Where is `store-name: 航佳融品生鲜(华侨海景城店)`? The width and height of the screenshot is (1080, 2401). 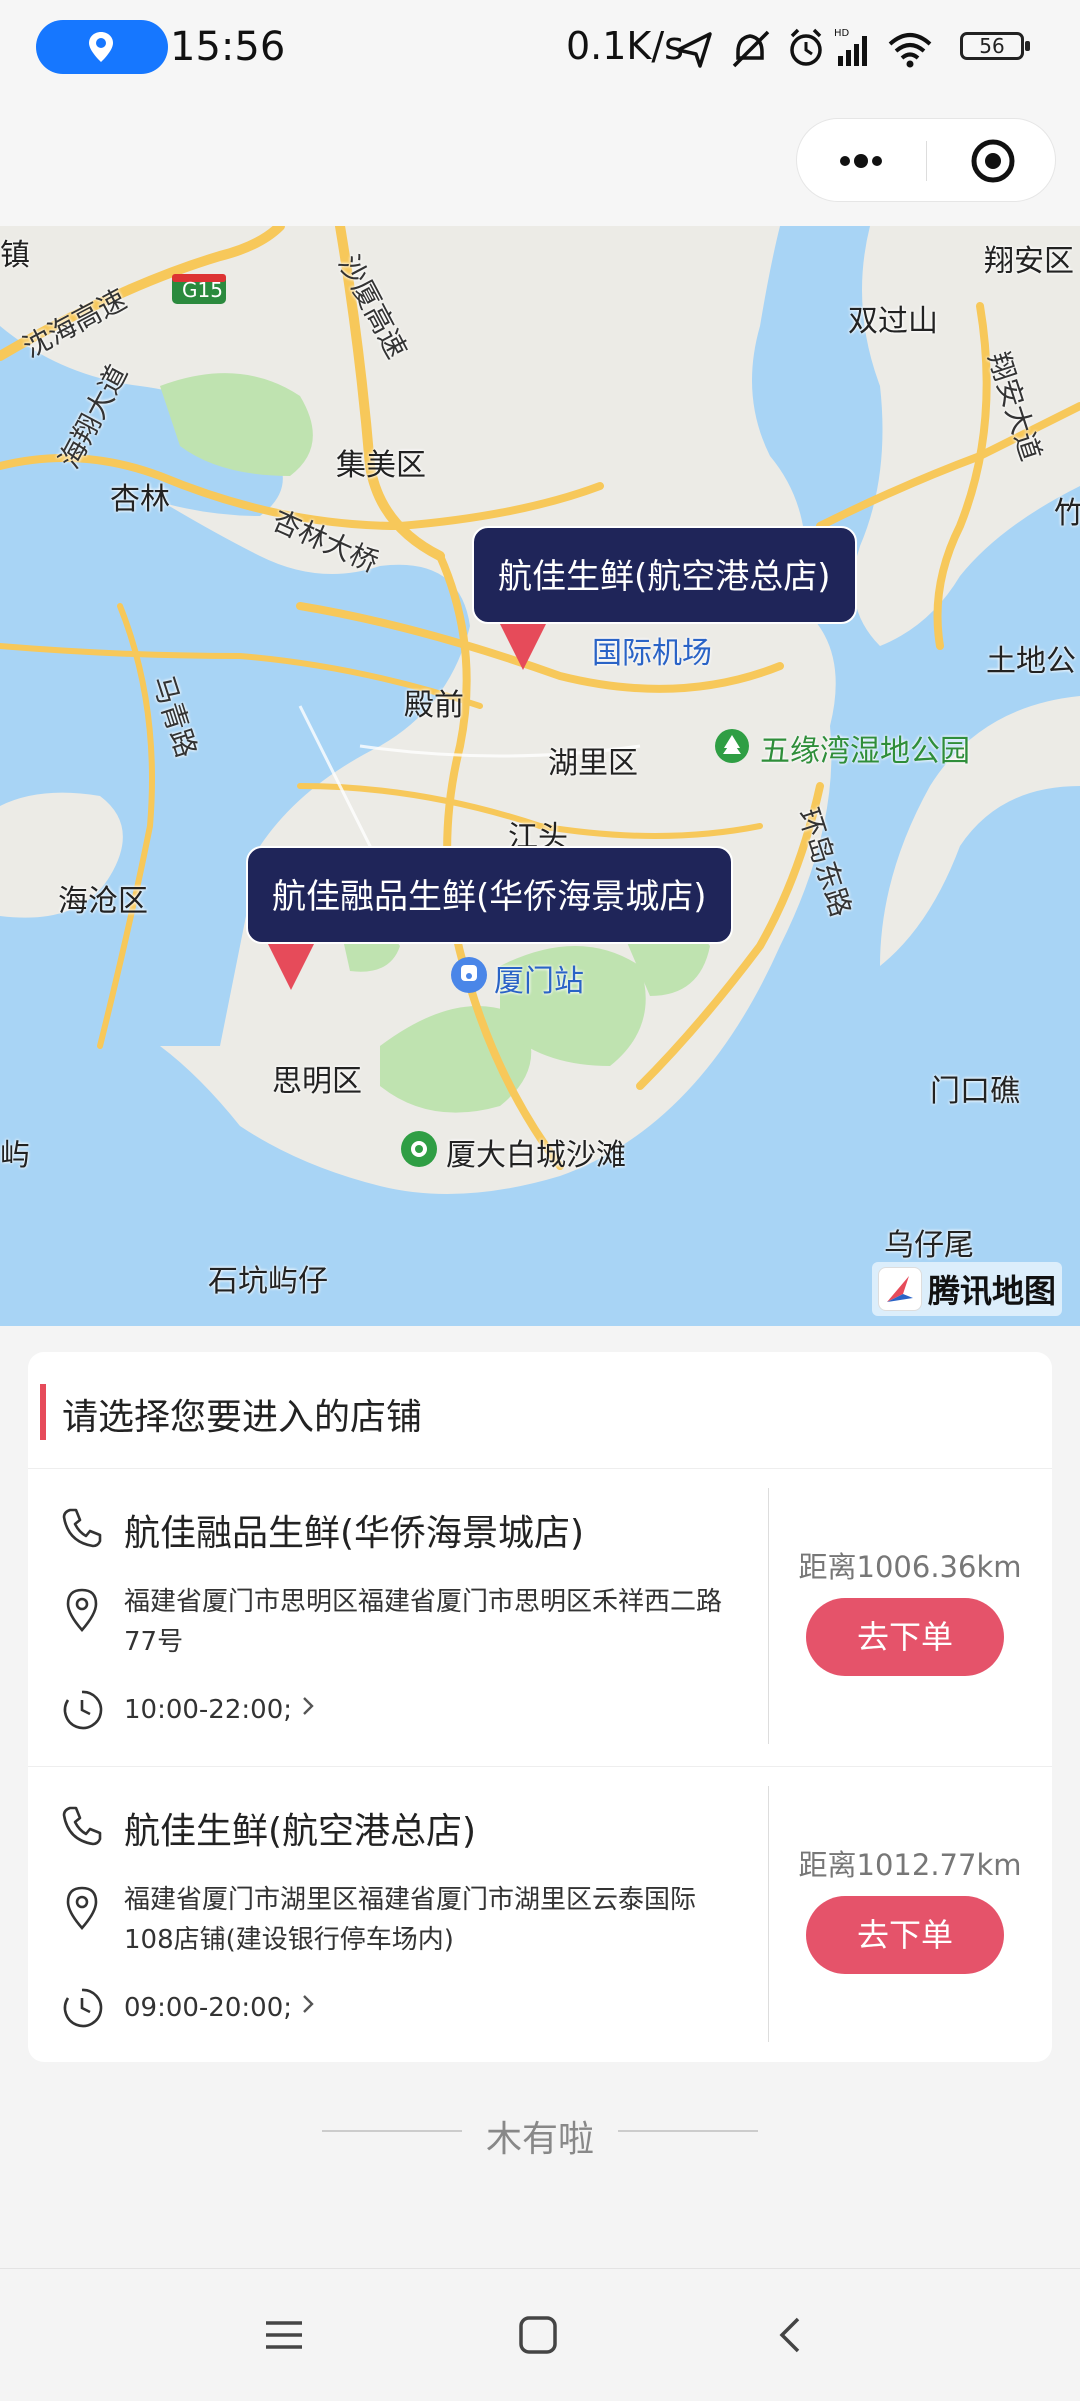 store-name: 航佳融品生鲜(华侨海景城店) is located at coordinates (354, 1533).